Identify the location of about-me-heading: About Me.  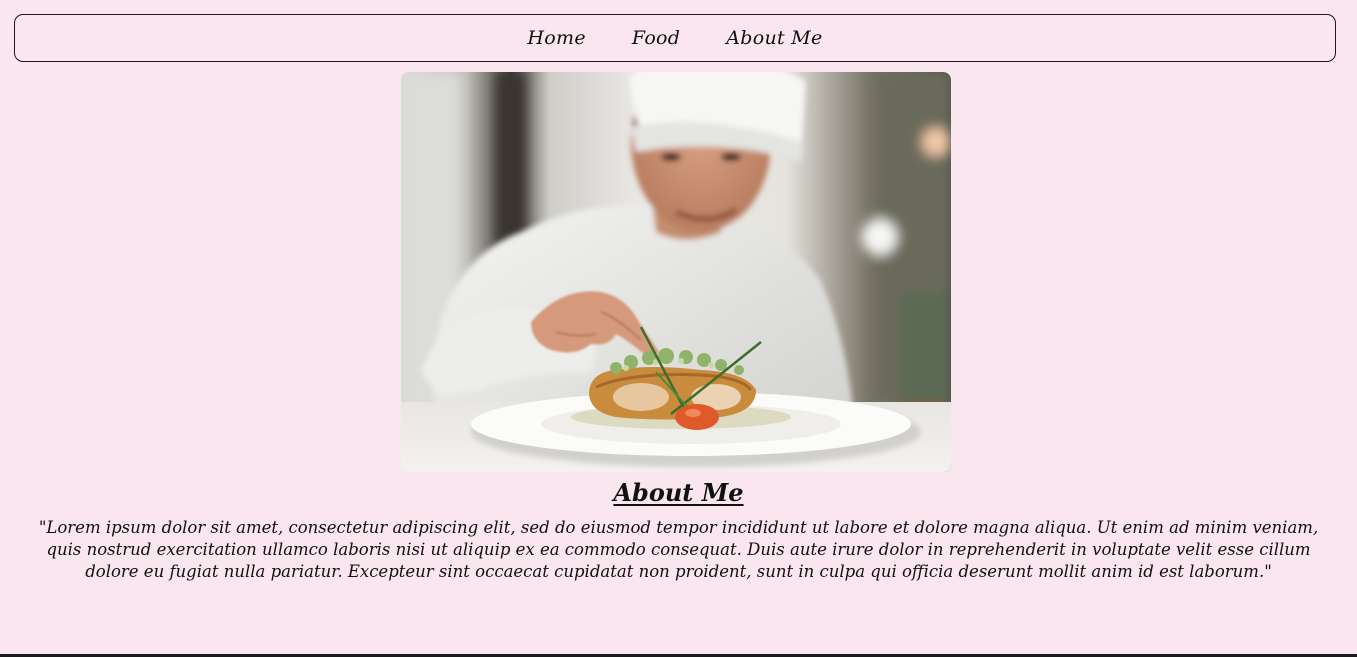
(678, 492).